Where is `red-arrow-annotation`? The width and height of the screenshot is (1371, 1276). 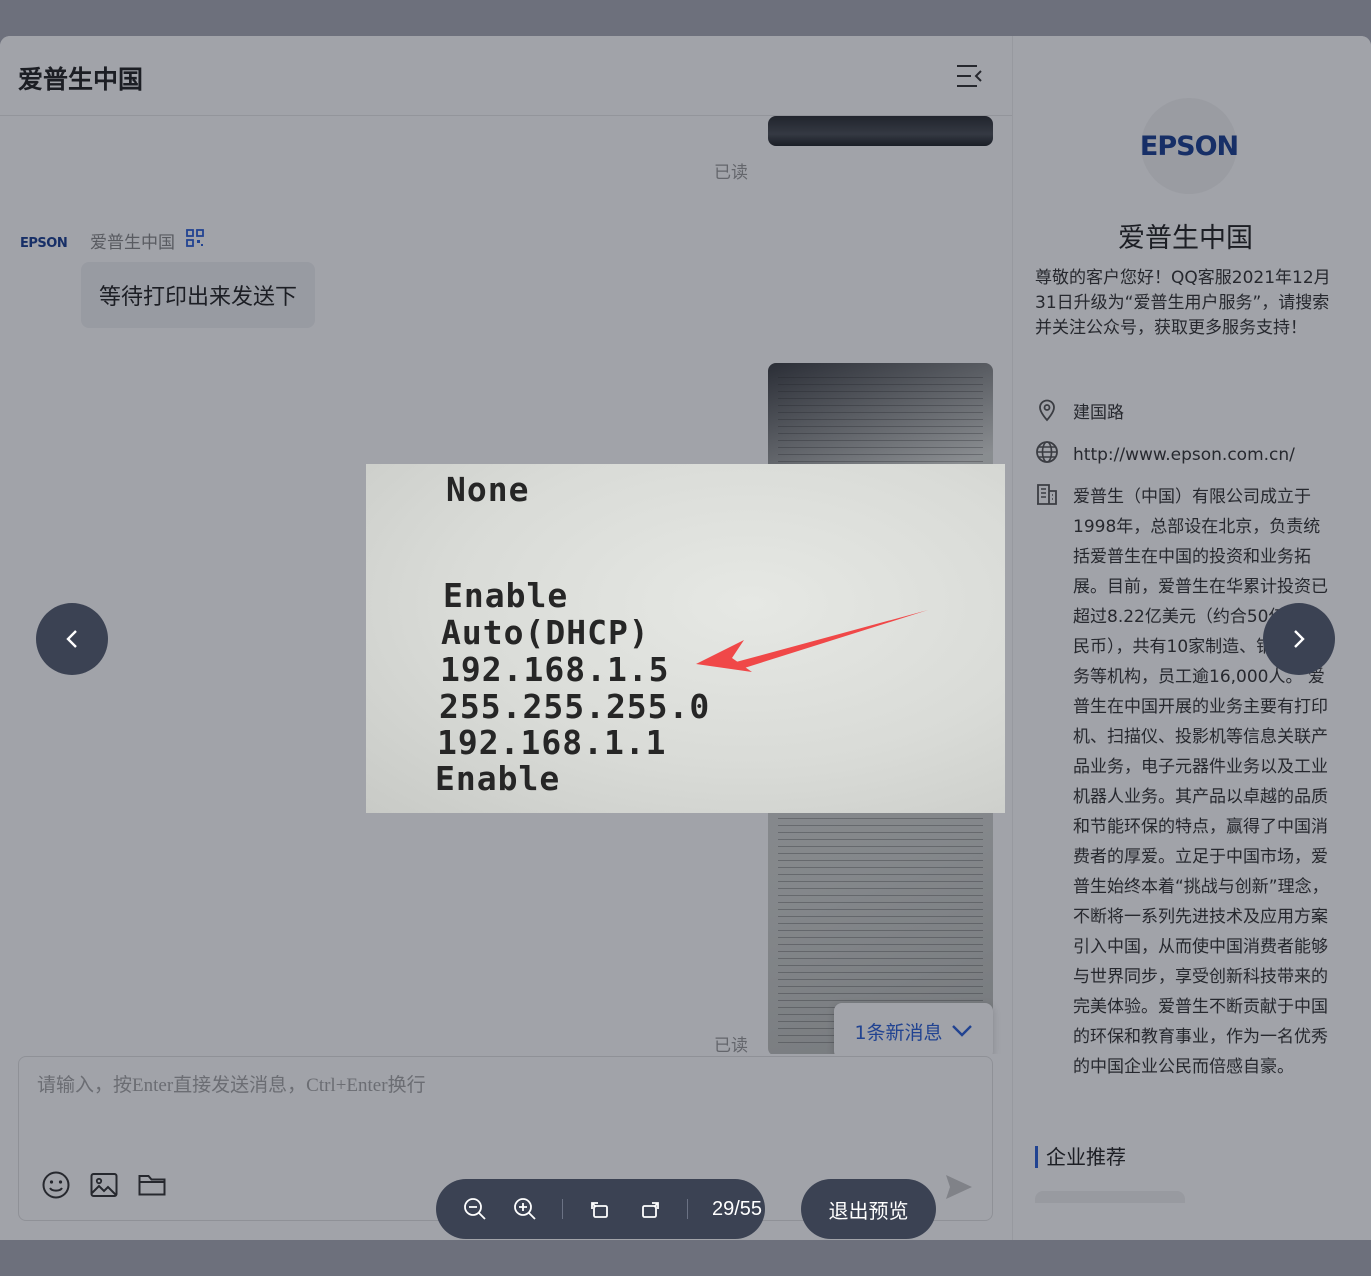 red-arrow-annotation is located at coordinates (812, 641).